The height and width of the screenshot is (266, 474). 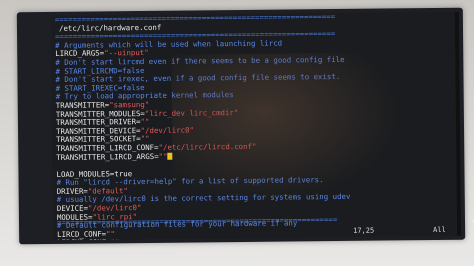 I want to click on config-key: TRANSMITTER_LIRCD_ARGS=, so click(x=107, y=156).